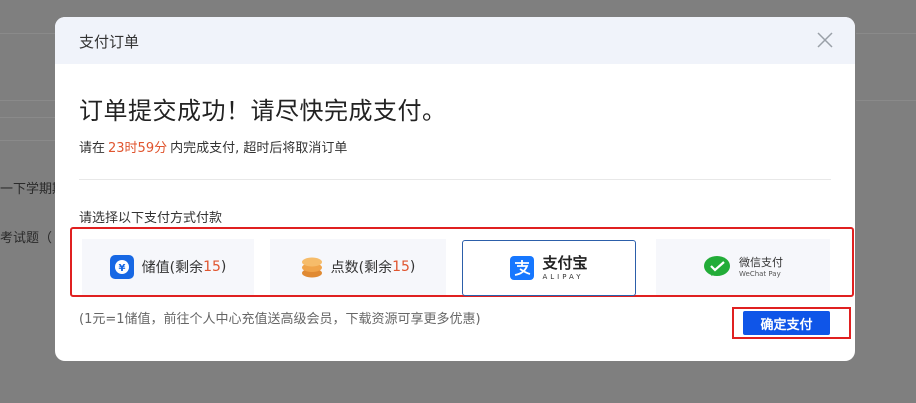 The height and width of the screenshot is (403, 916). I want to click on payment-option-stored-value: ¥ 储值(剩余 15), so click(168, 267).